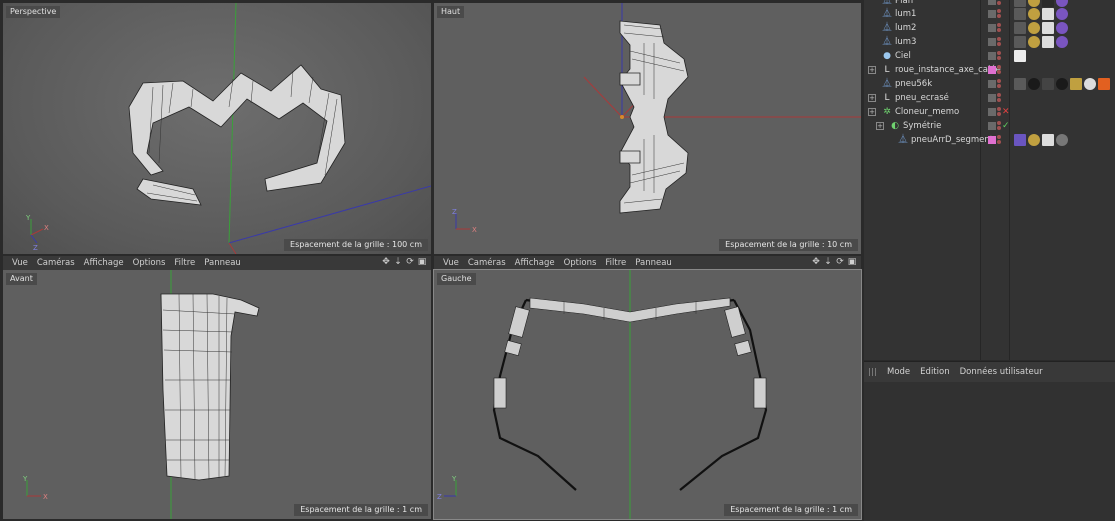  What do you see at coordinates (922, 98) in the screenshot?
I see `object-name: pneu_ecrasé` at bounding box center [922, 98].